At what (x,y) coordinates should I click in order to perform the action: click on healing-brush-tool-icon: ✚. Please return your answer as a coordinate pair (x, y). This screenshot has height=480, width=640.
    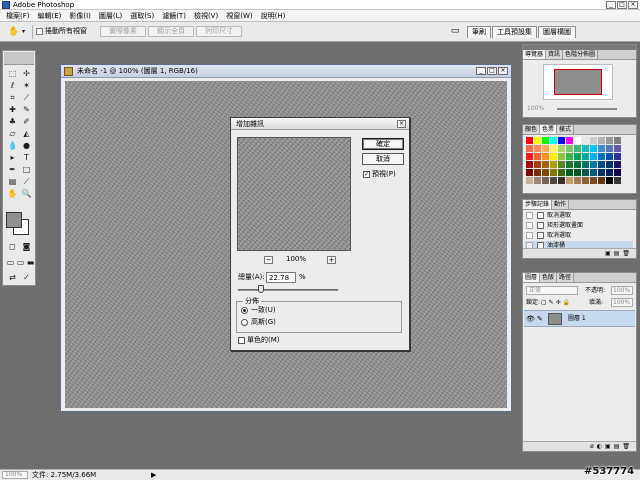
    Looking at the image, I should click on (12, 109).